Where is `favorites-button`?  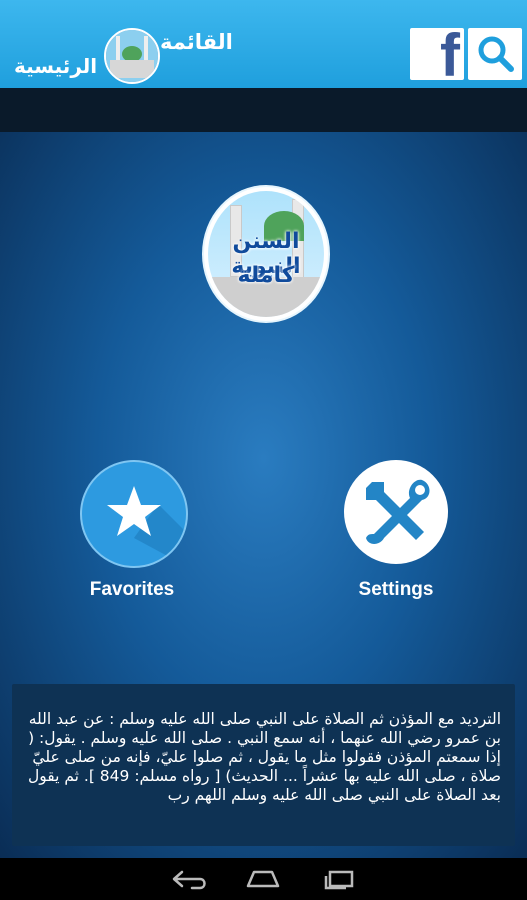 favorites-button is located at coordinates (134, 514).